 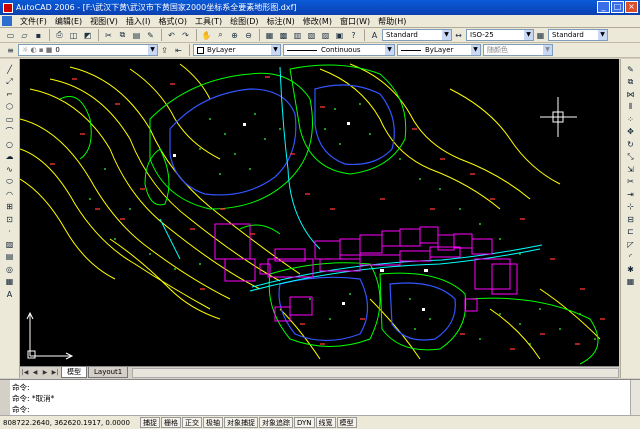 I want to click on calculator-icon: ▣, so click(x=339, y=35).